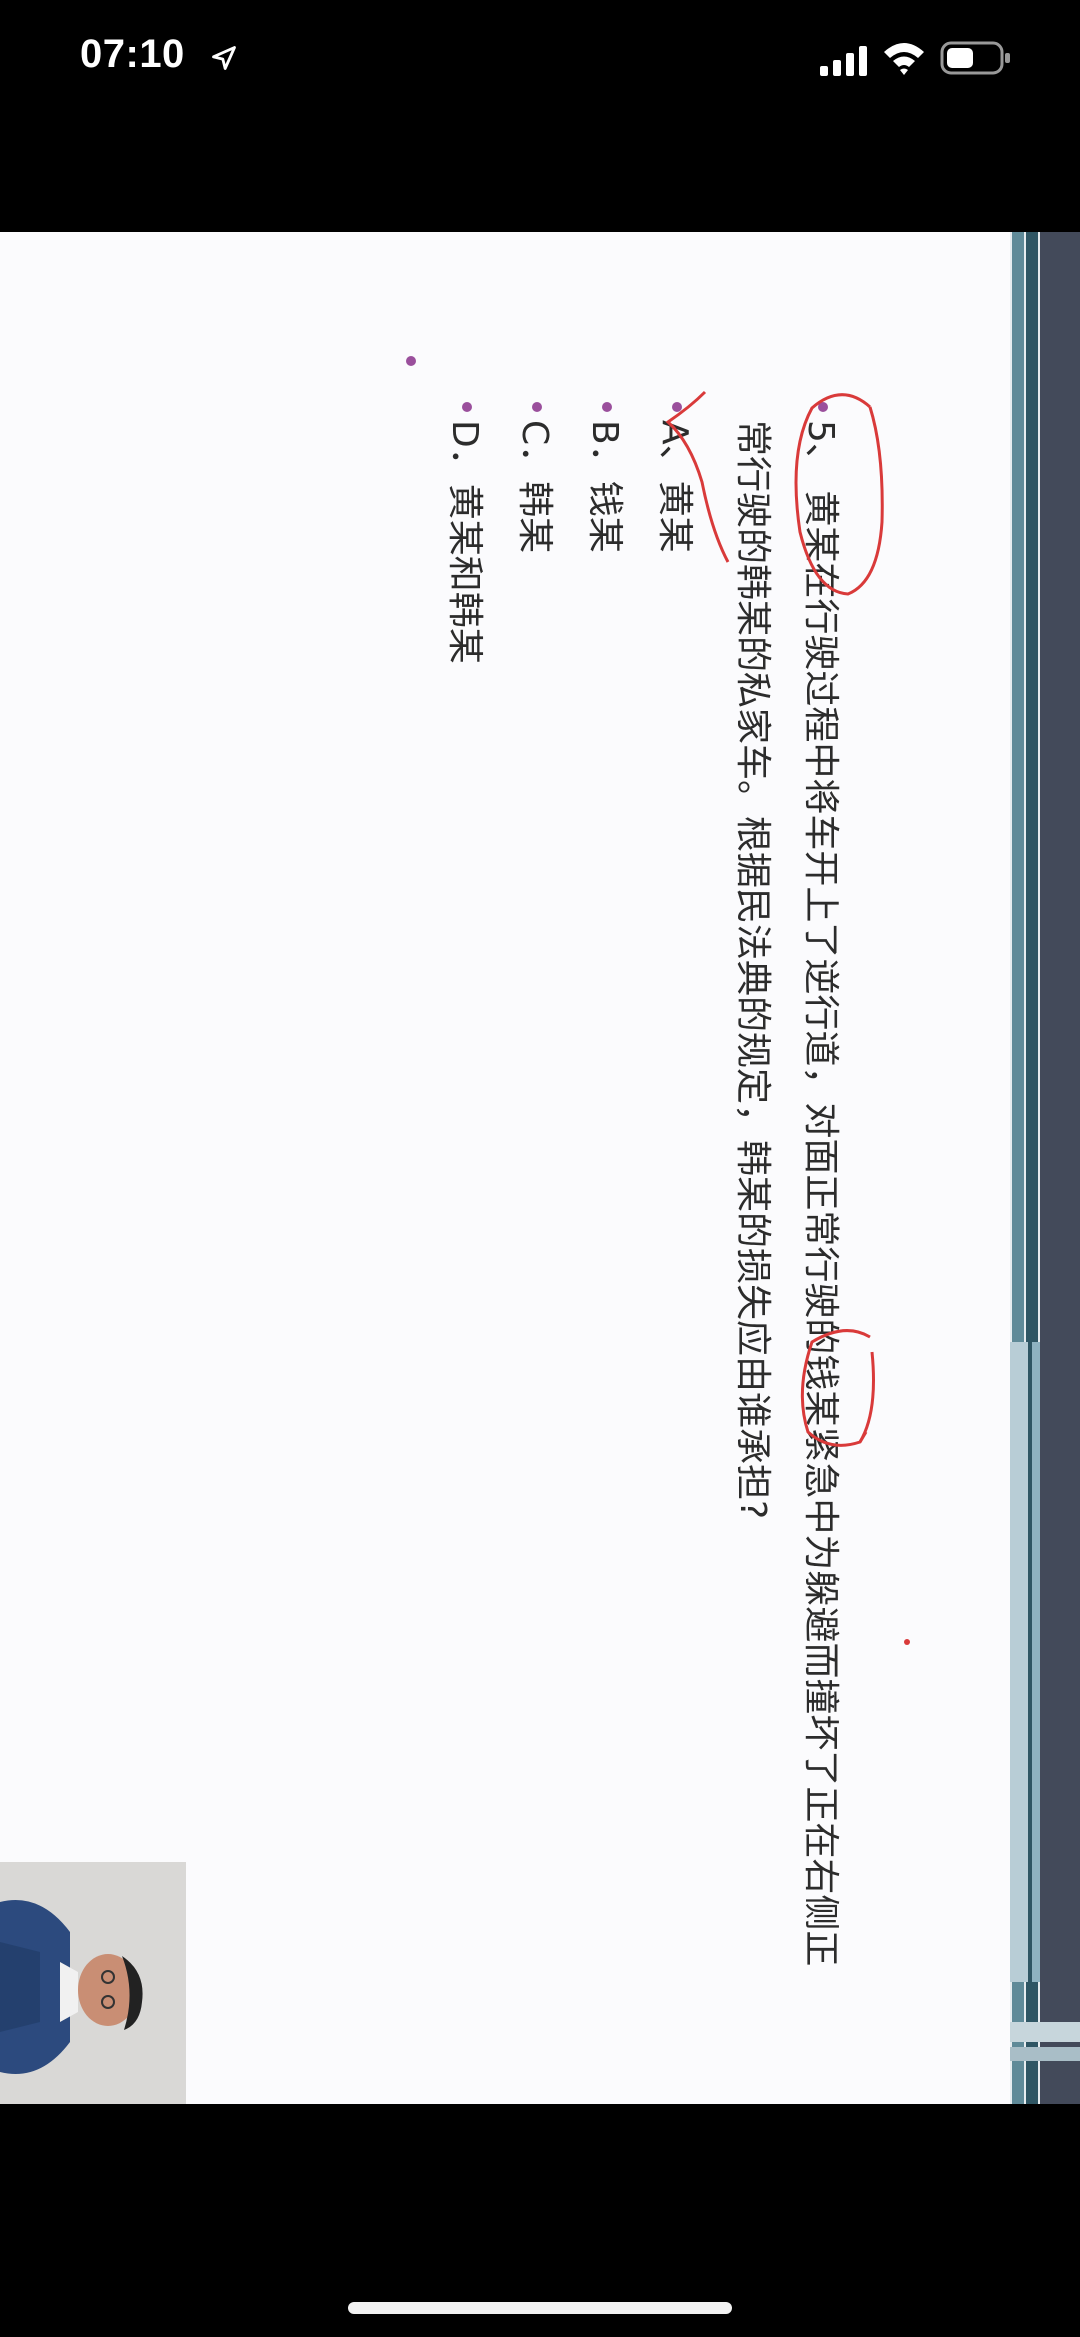 The height and width of the screenshot is (2337, 1080). I want to click on battery-icon, so click(975, 58).